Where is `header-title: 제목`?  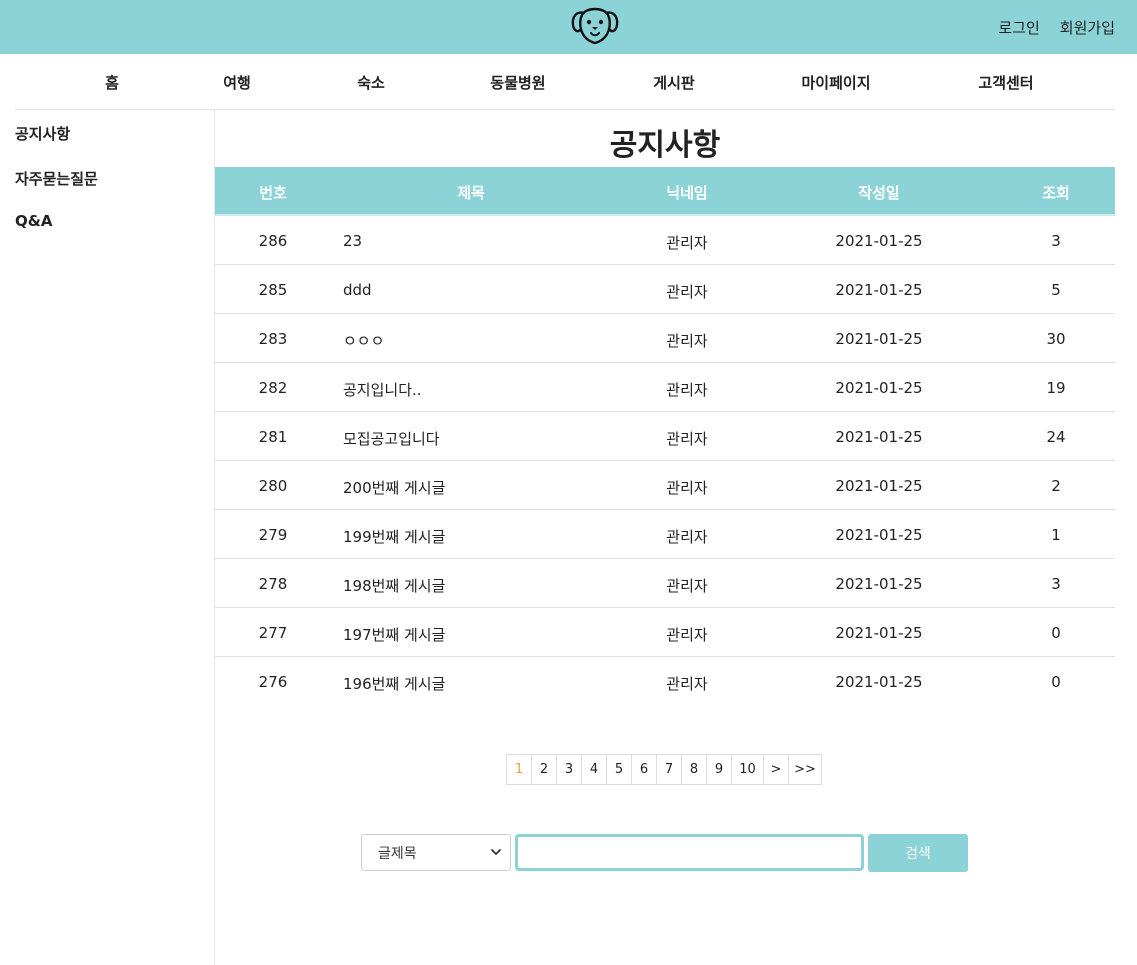 header-title: 제목 is located at coordinates (471, 193).